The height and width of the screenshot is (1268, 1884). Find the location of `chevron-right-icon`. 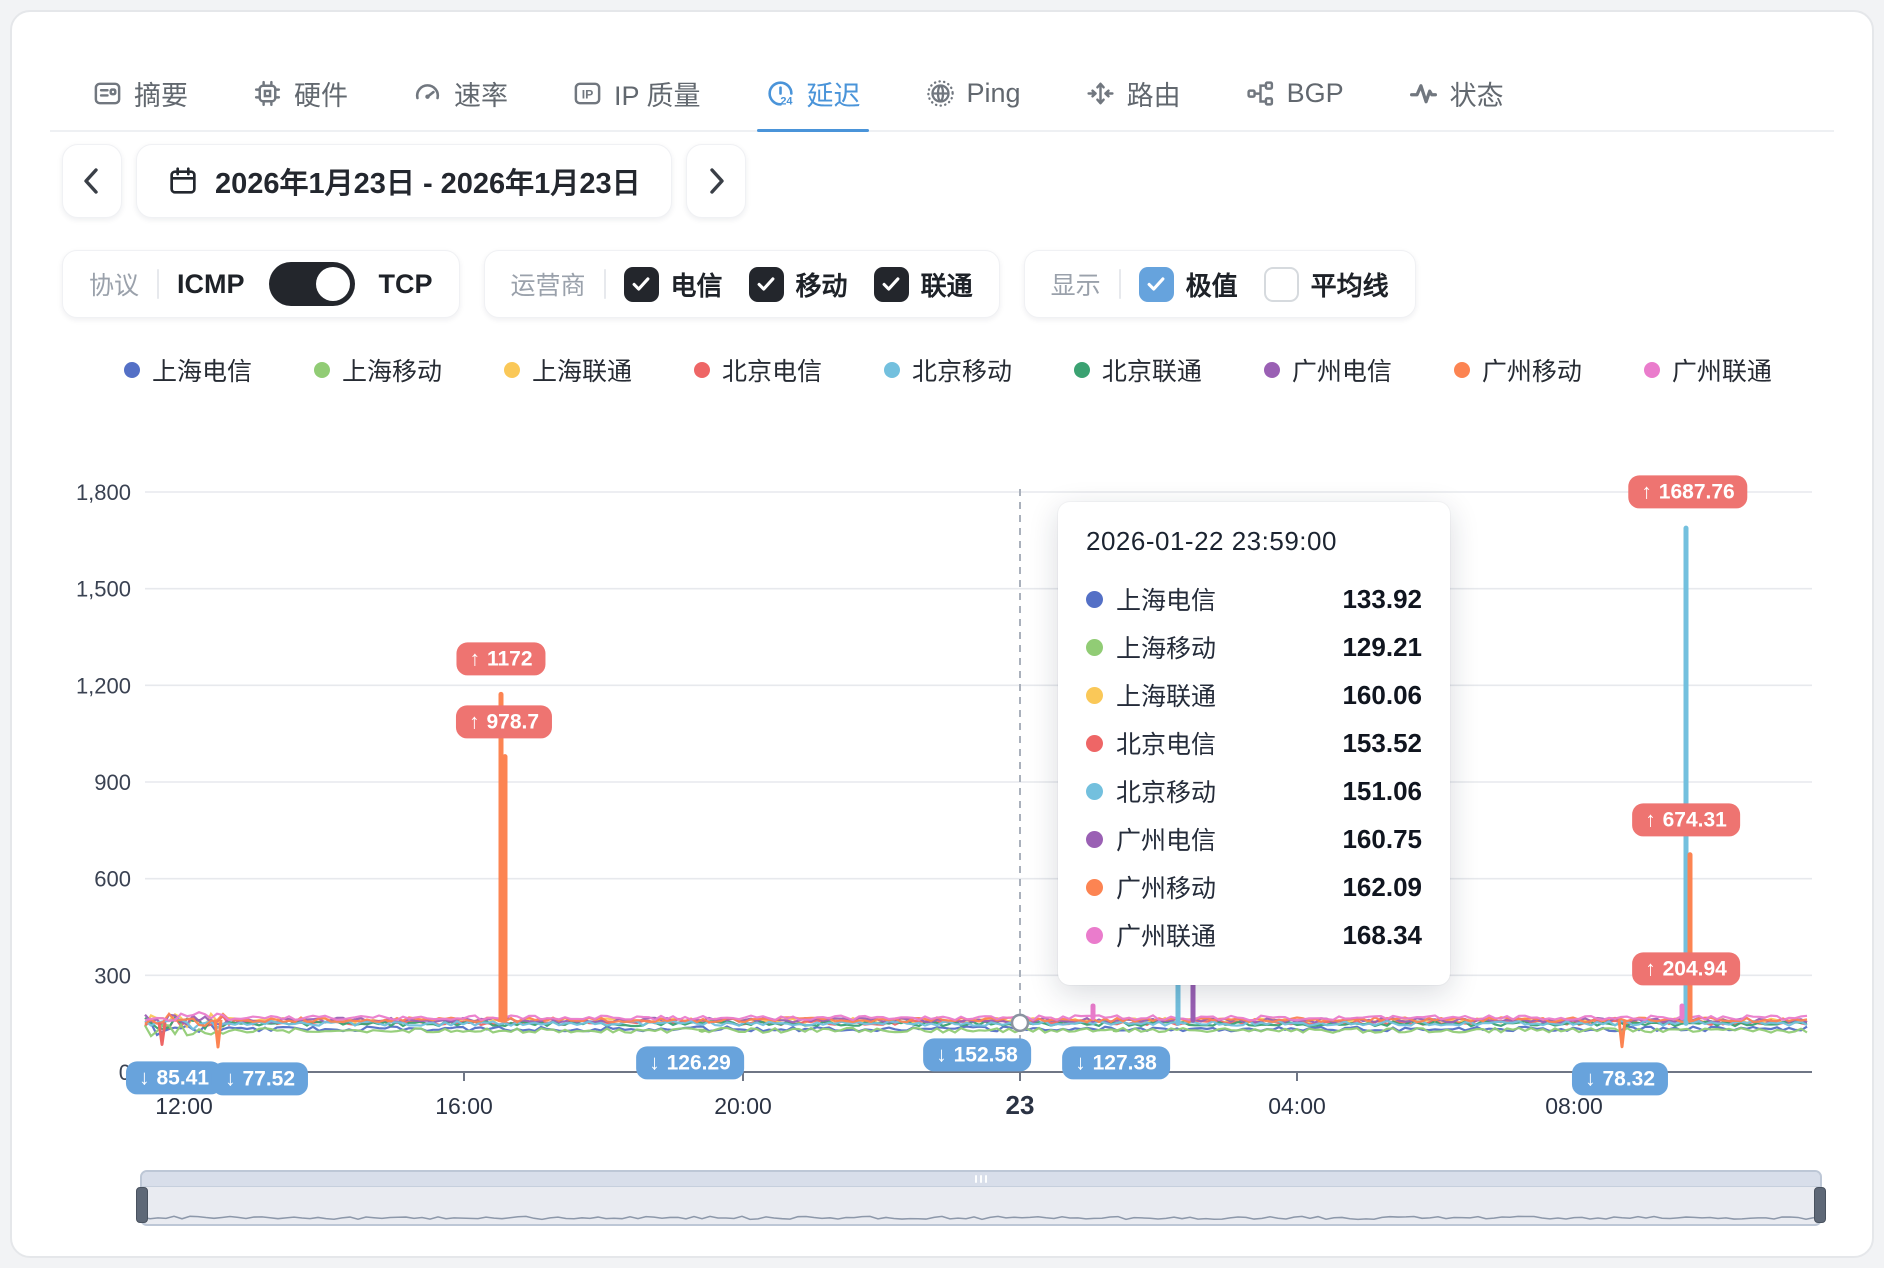

chevron-right-icon is located at coordinates (716, 181).